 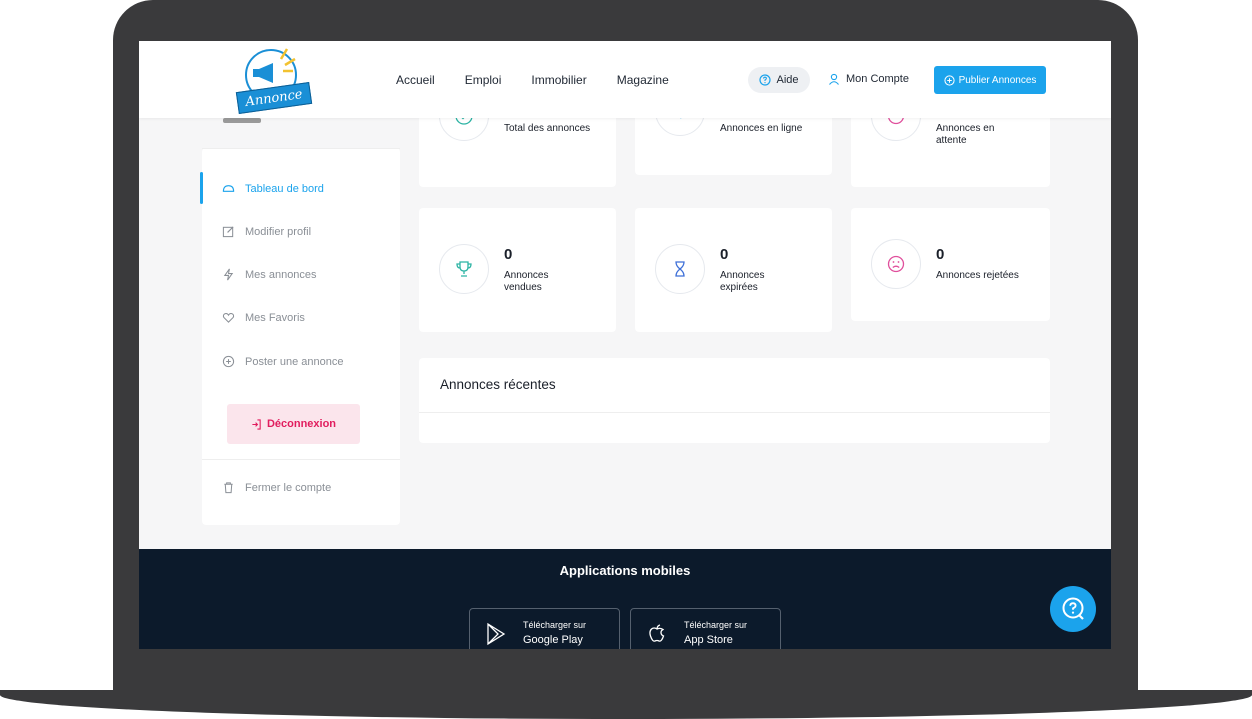 I want to click on stat-card-rejected: 0 Annonces rejetées, so click(x=950, y=264).